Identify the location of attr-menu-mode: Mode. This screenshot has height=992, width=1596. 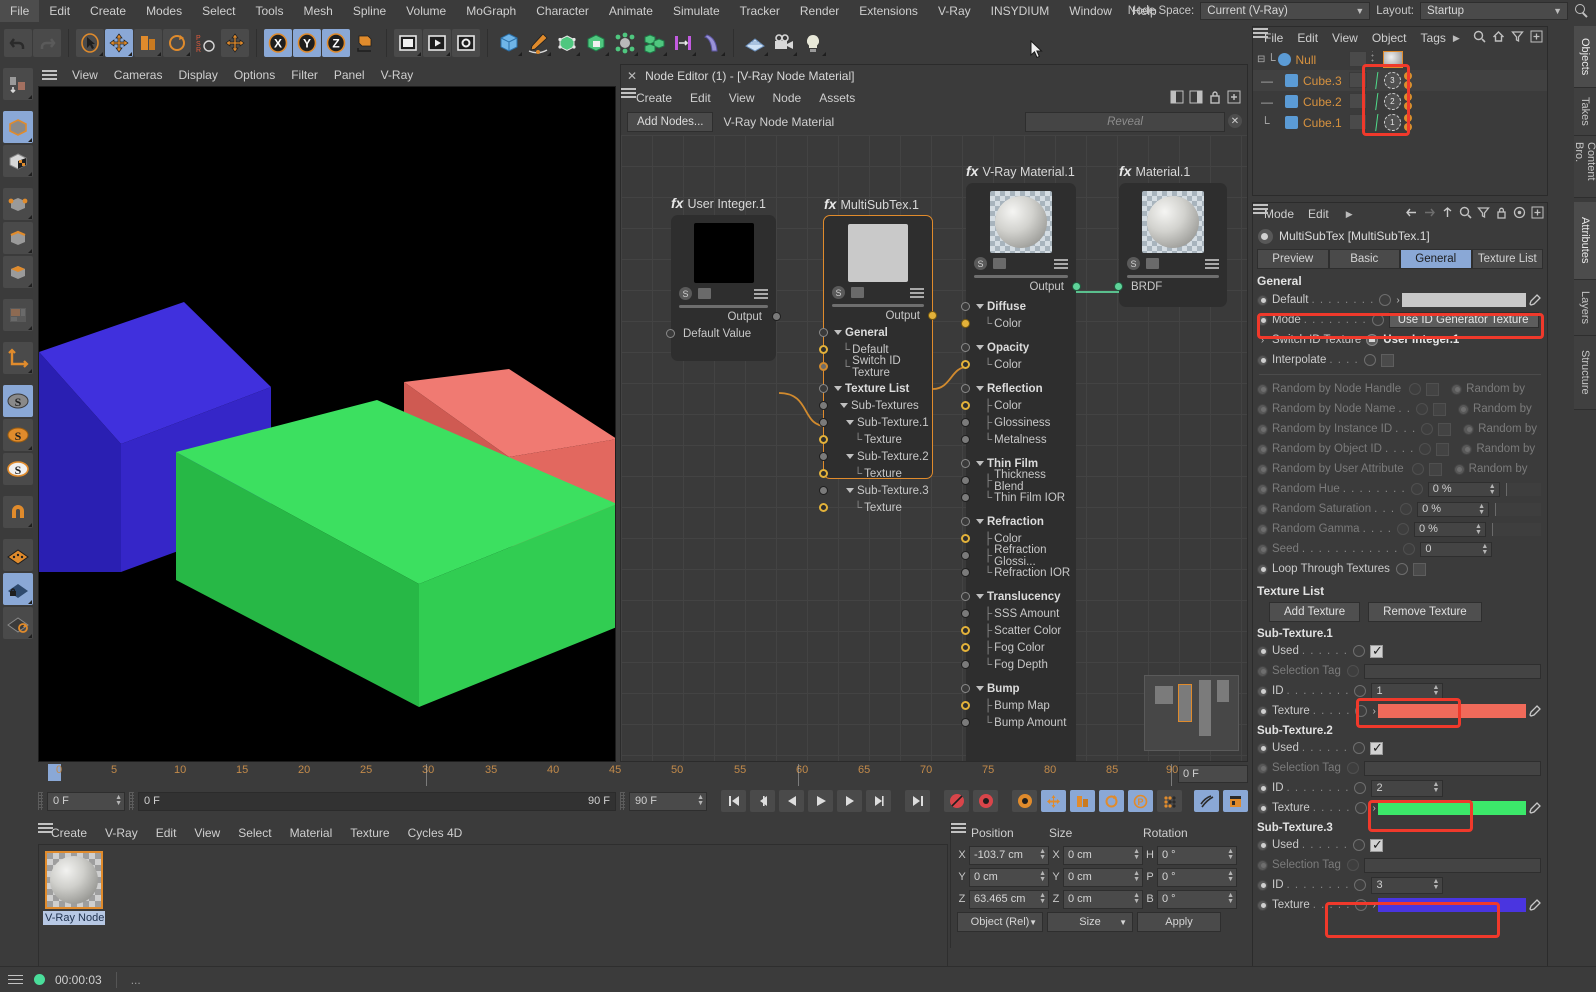
(1279, 214).